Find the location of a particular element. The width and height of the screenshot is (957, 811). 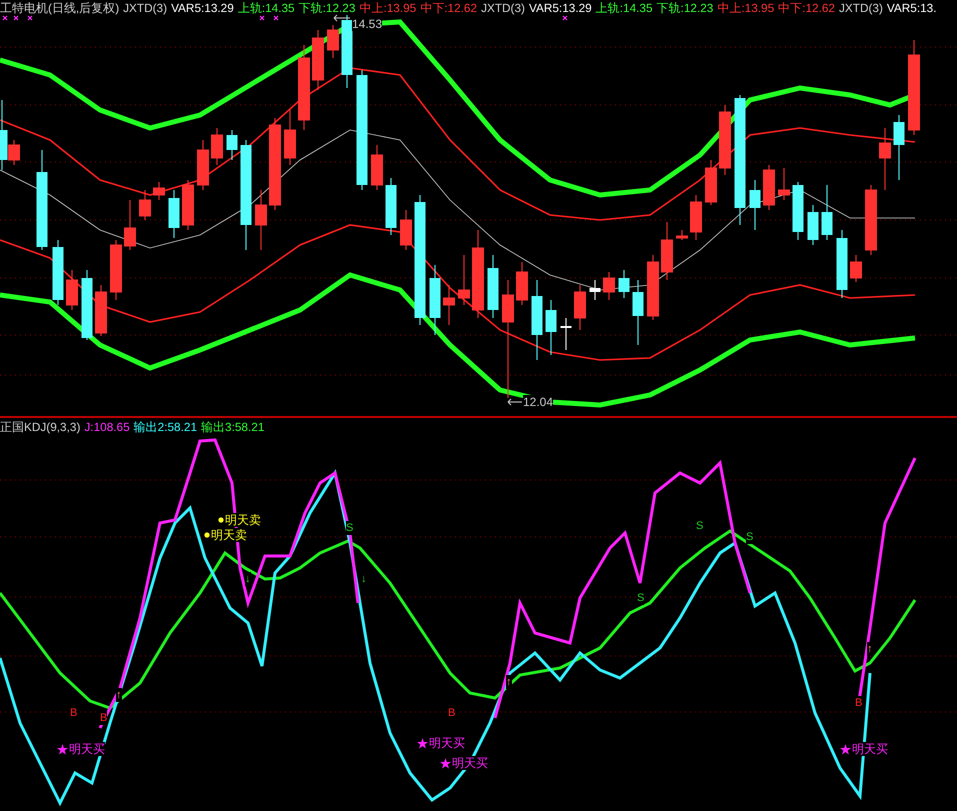

low-price-label: 12.04 is located at coordinates (538, 402).